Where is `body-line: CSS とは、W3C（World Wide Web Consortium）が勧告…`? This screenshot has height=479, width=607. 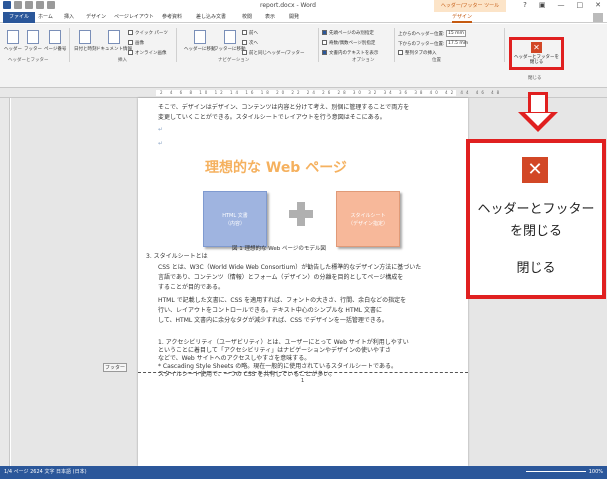
body-line: CSS とは、W3C（World Wide Web Consortium）が勧告… is located at coordinates (290, 267).